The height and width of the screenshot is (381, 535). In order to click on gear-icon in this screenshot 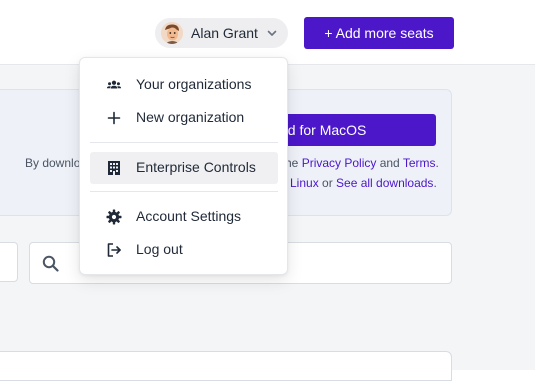, I will do `click(114, 217)`.